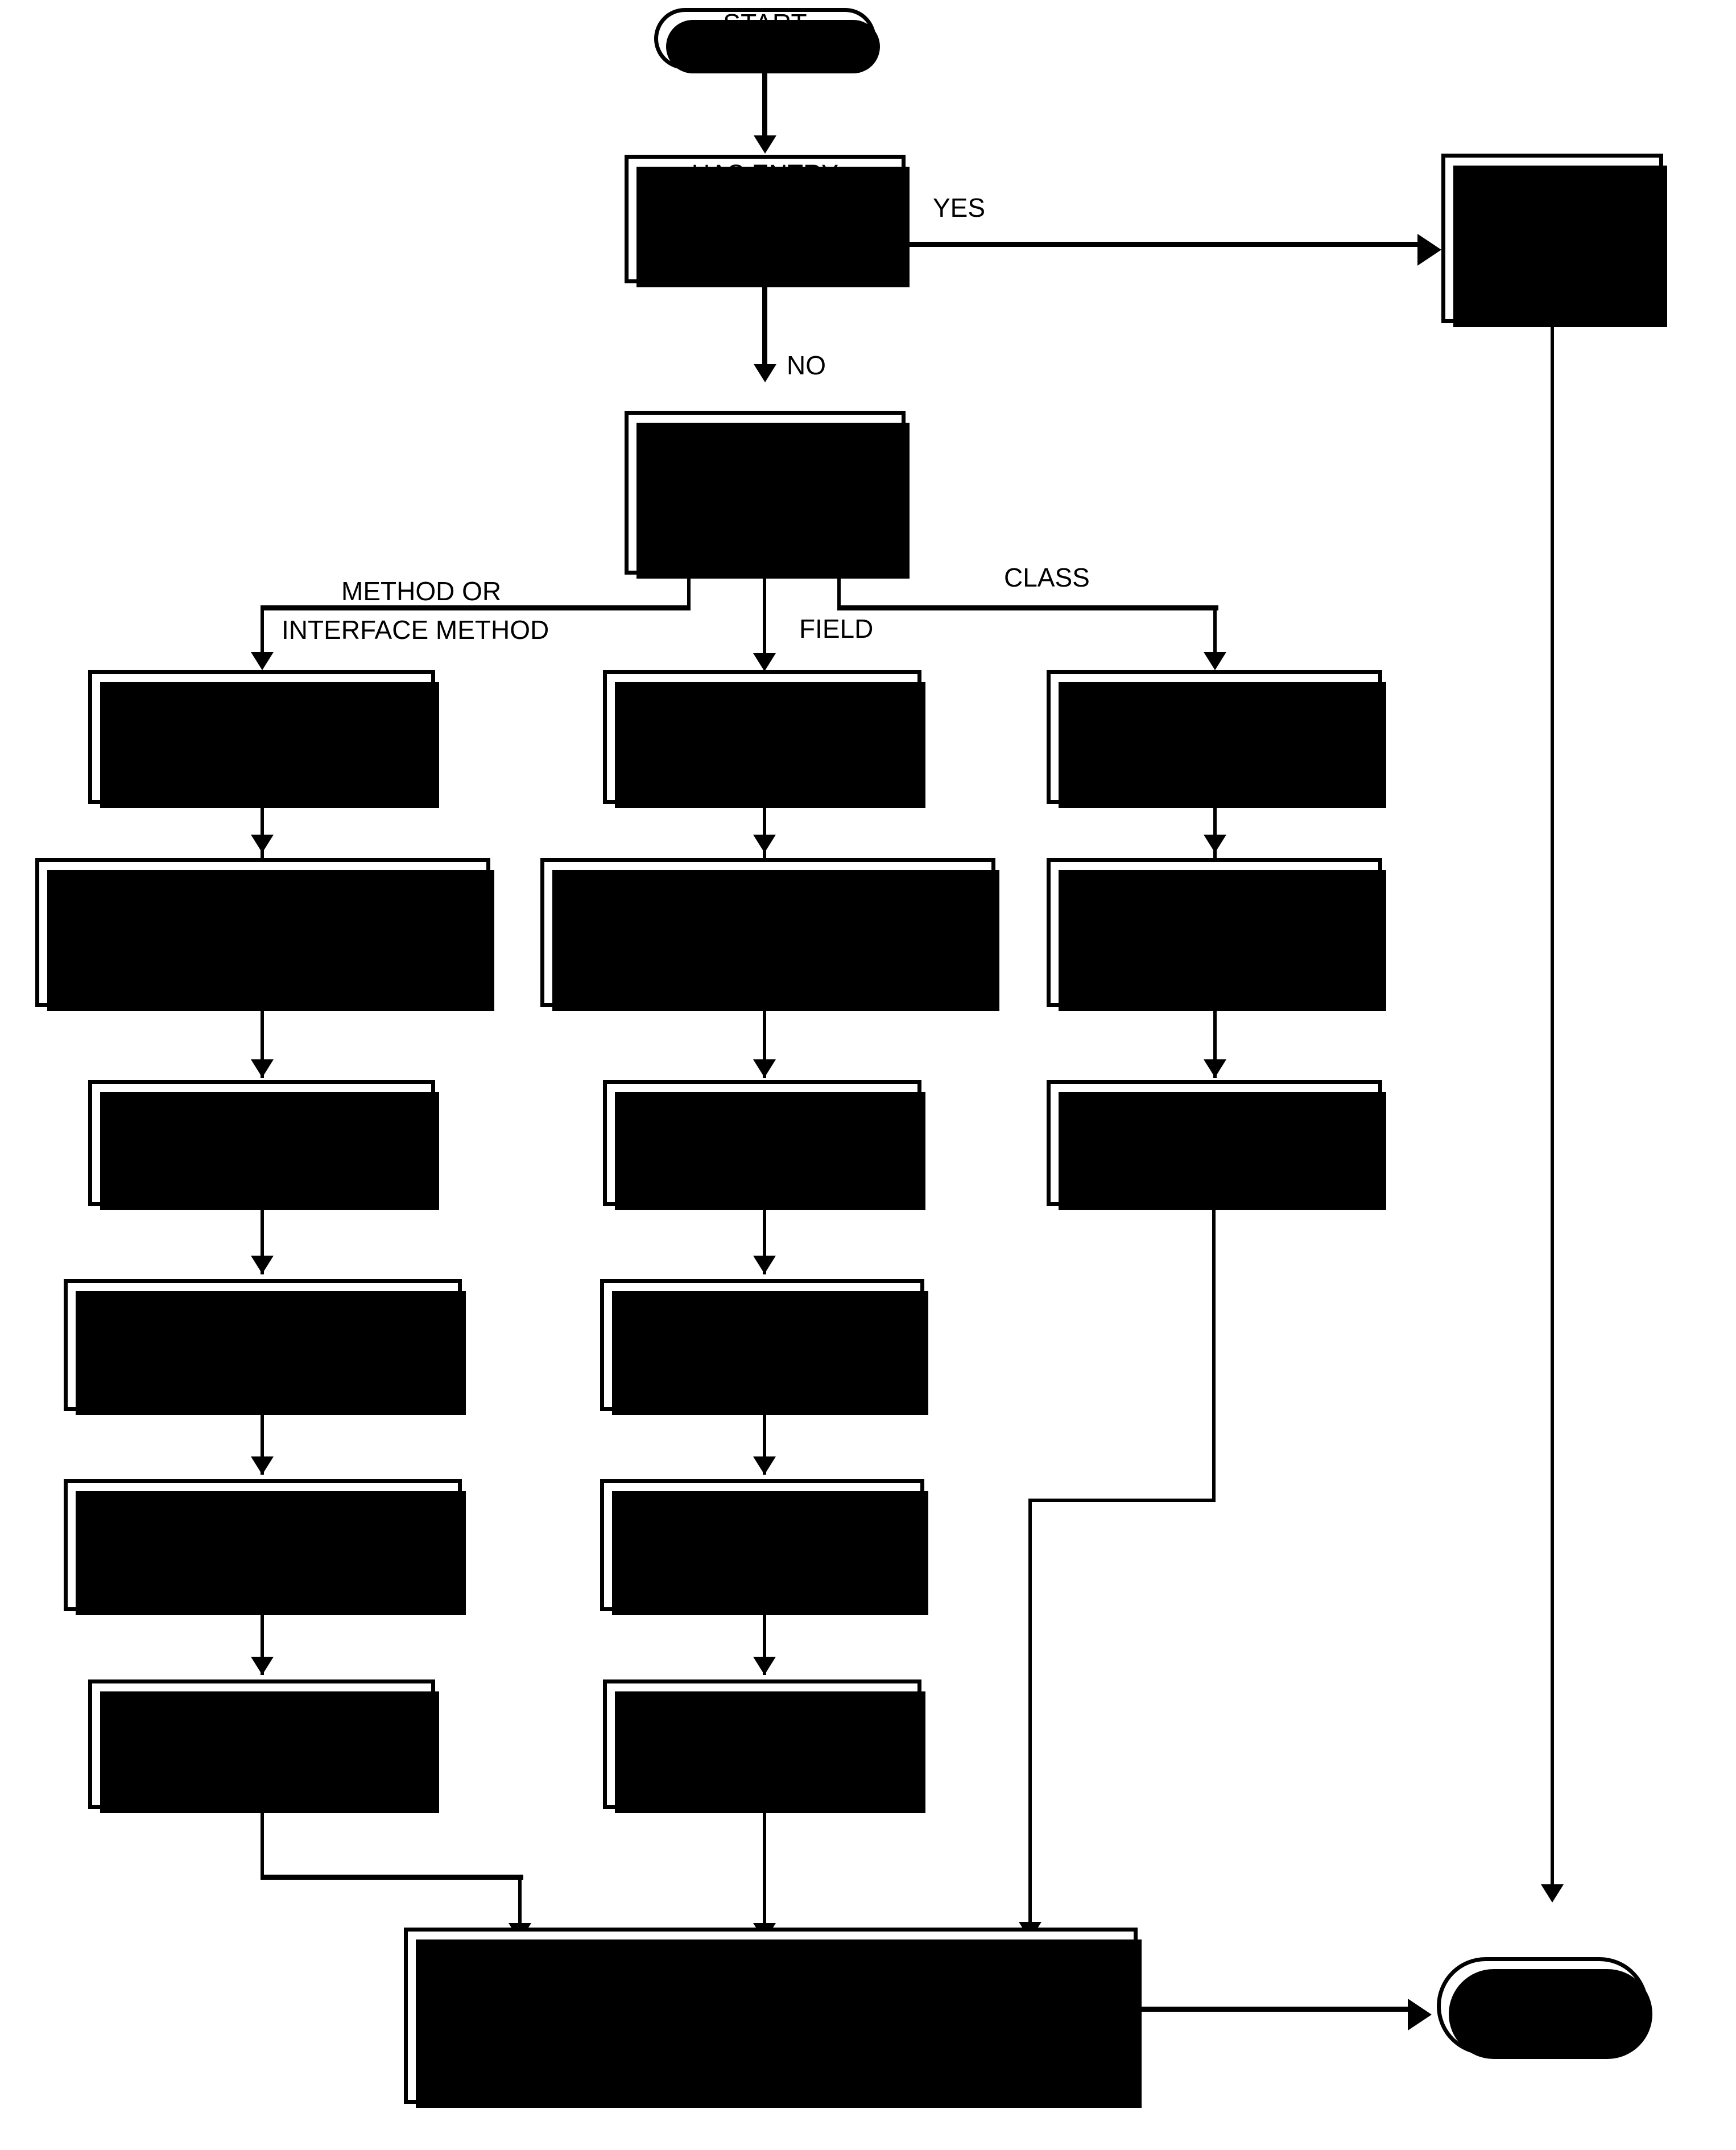  What do you see at coordinates (1027, 608) in the screenshot?
I see `edge-determine-to-class` at bounding box center [1027, 608].